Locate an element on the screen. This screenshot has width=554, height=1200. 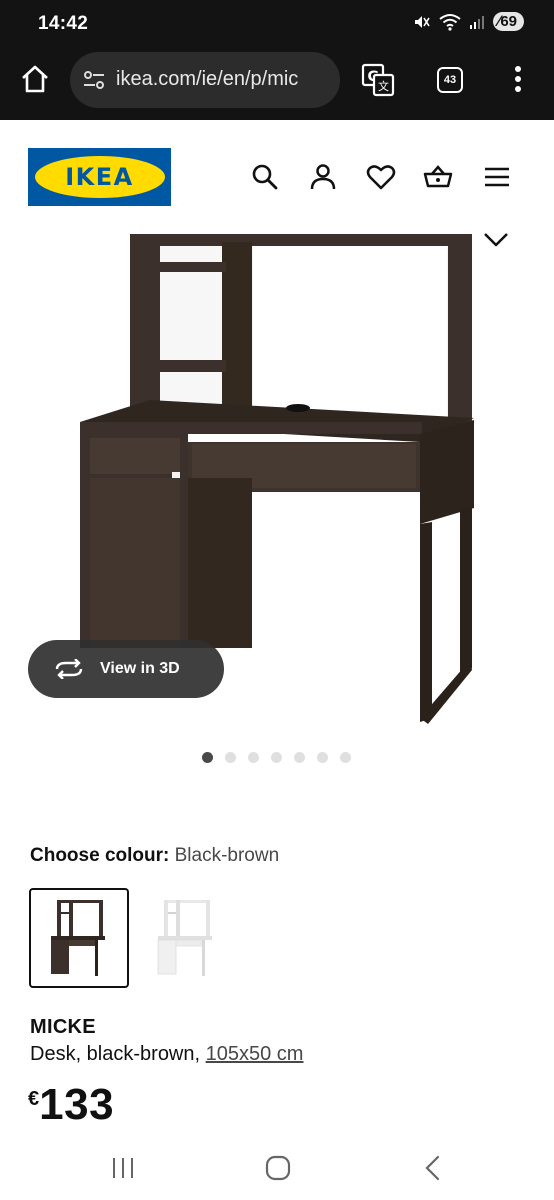
view-in-3d-label: View in 3D is located at coordinates (140, 668).